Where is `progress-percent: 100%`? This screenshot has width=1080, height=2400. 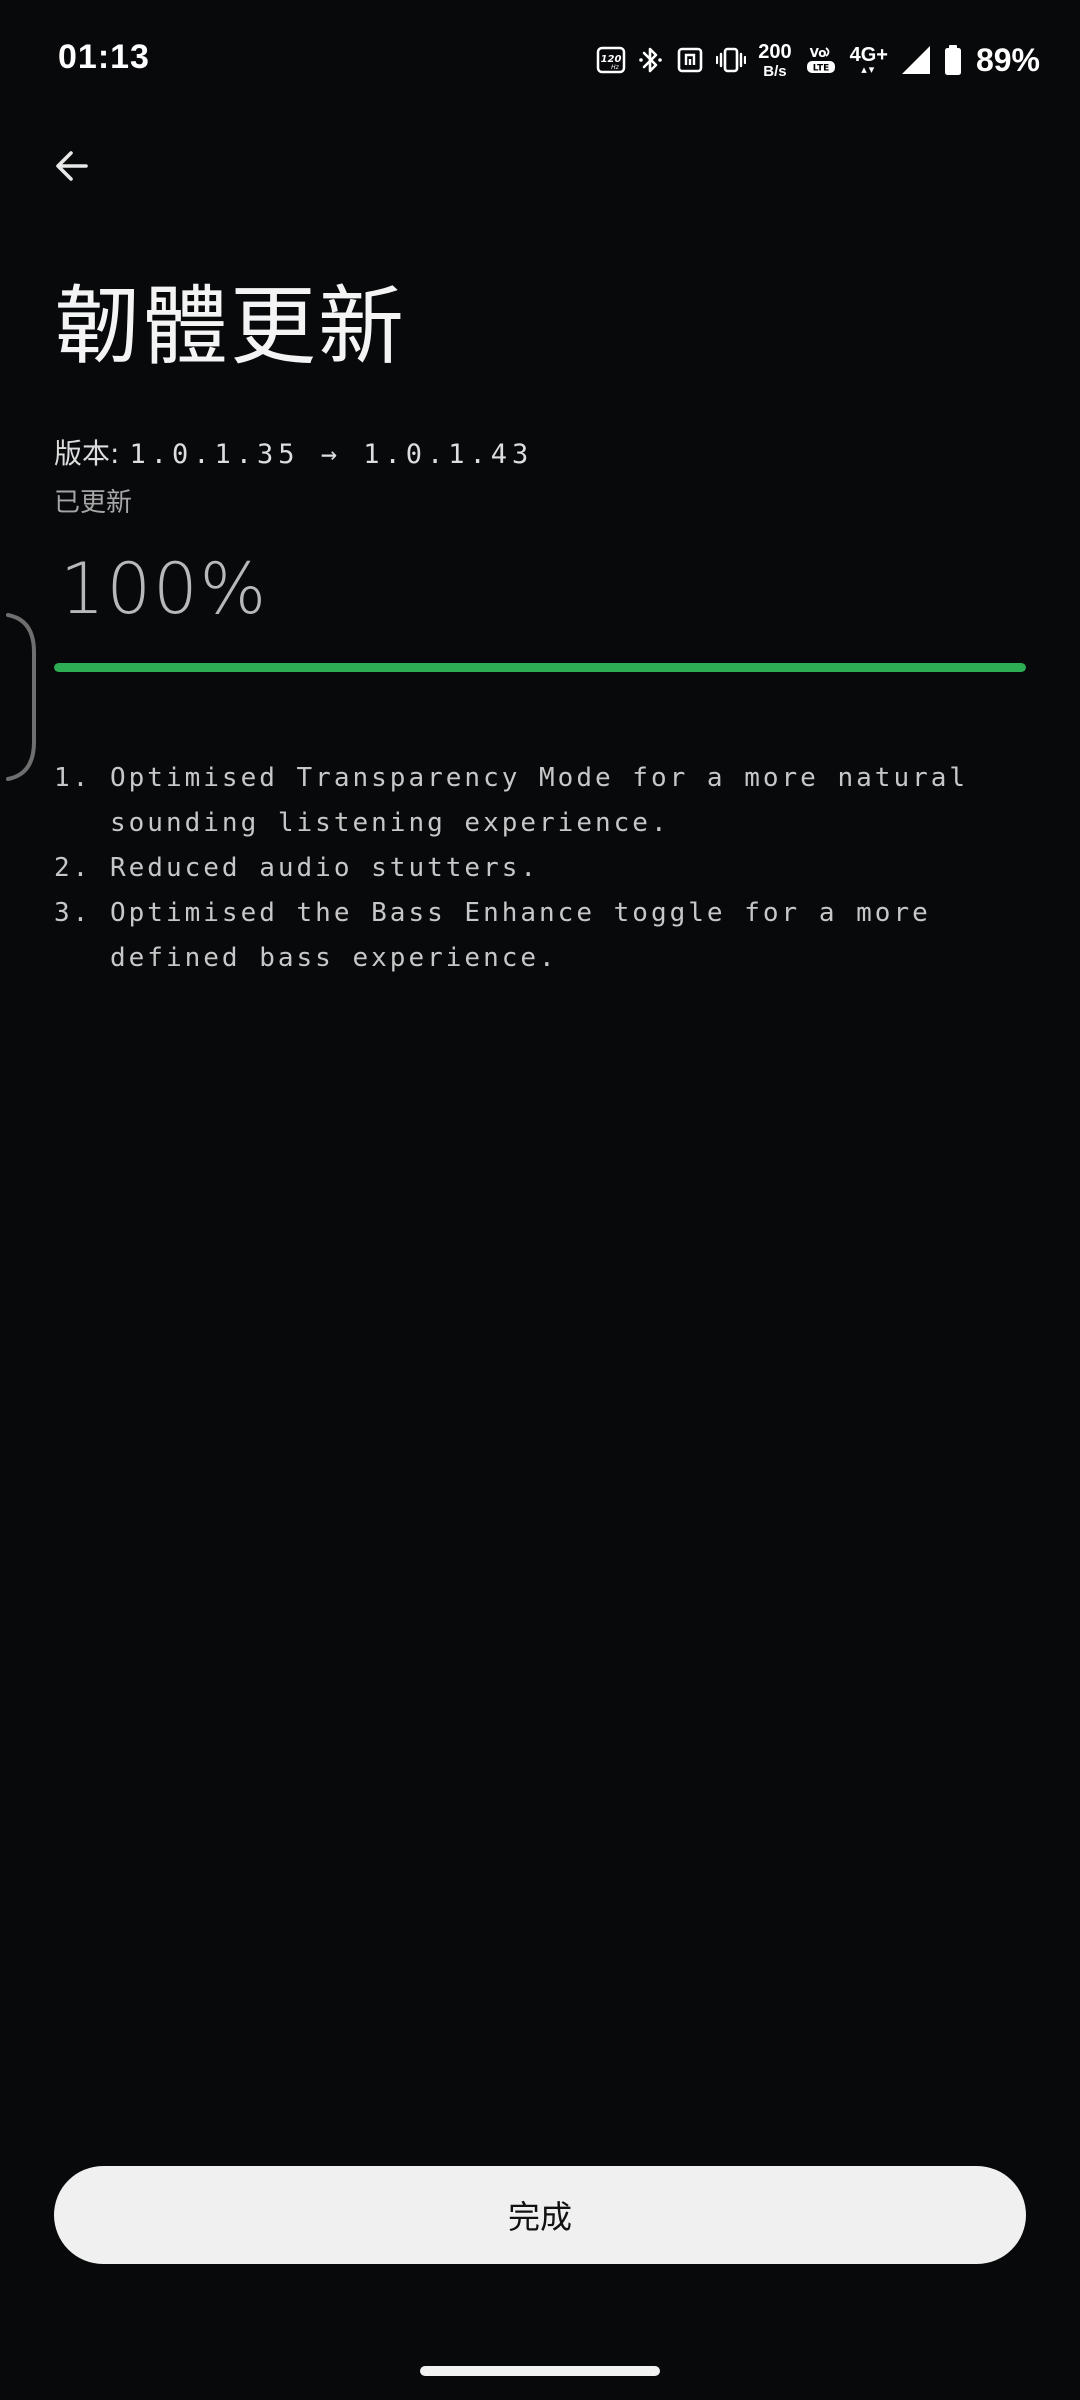
progress-percent: 100% is located at coordinates (164, 589).